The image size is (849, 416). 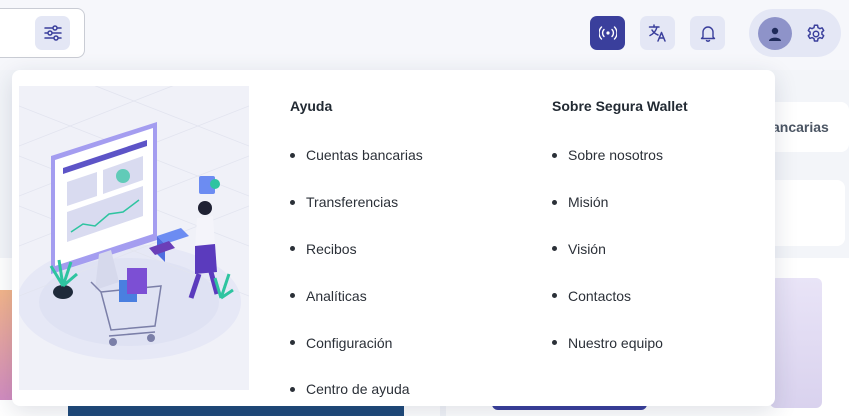 What do you see at coordinates (620, 106) in the screenshot?
I see `about-column-title: Sobre Segura Wallet` at bounding box center [620, 106].